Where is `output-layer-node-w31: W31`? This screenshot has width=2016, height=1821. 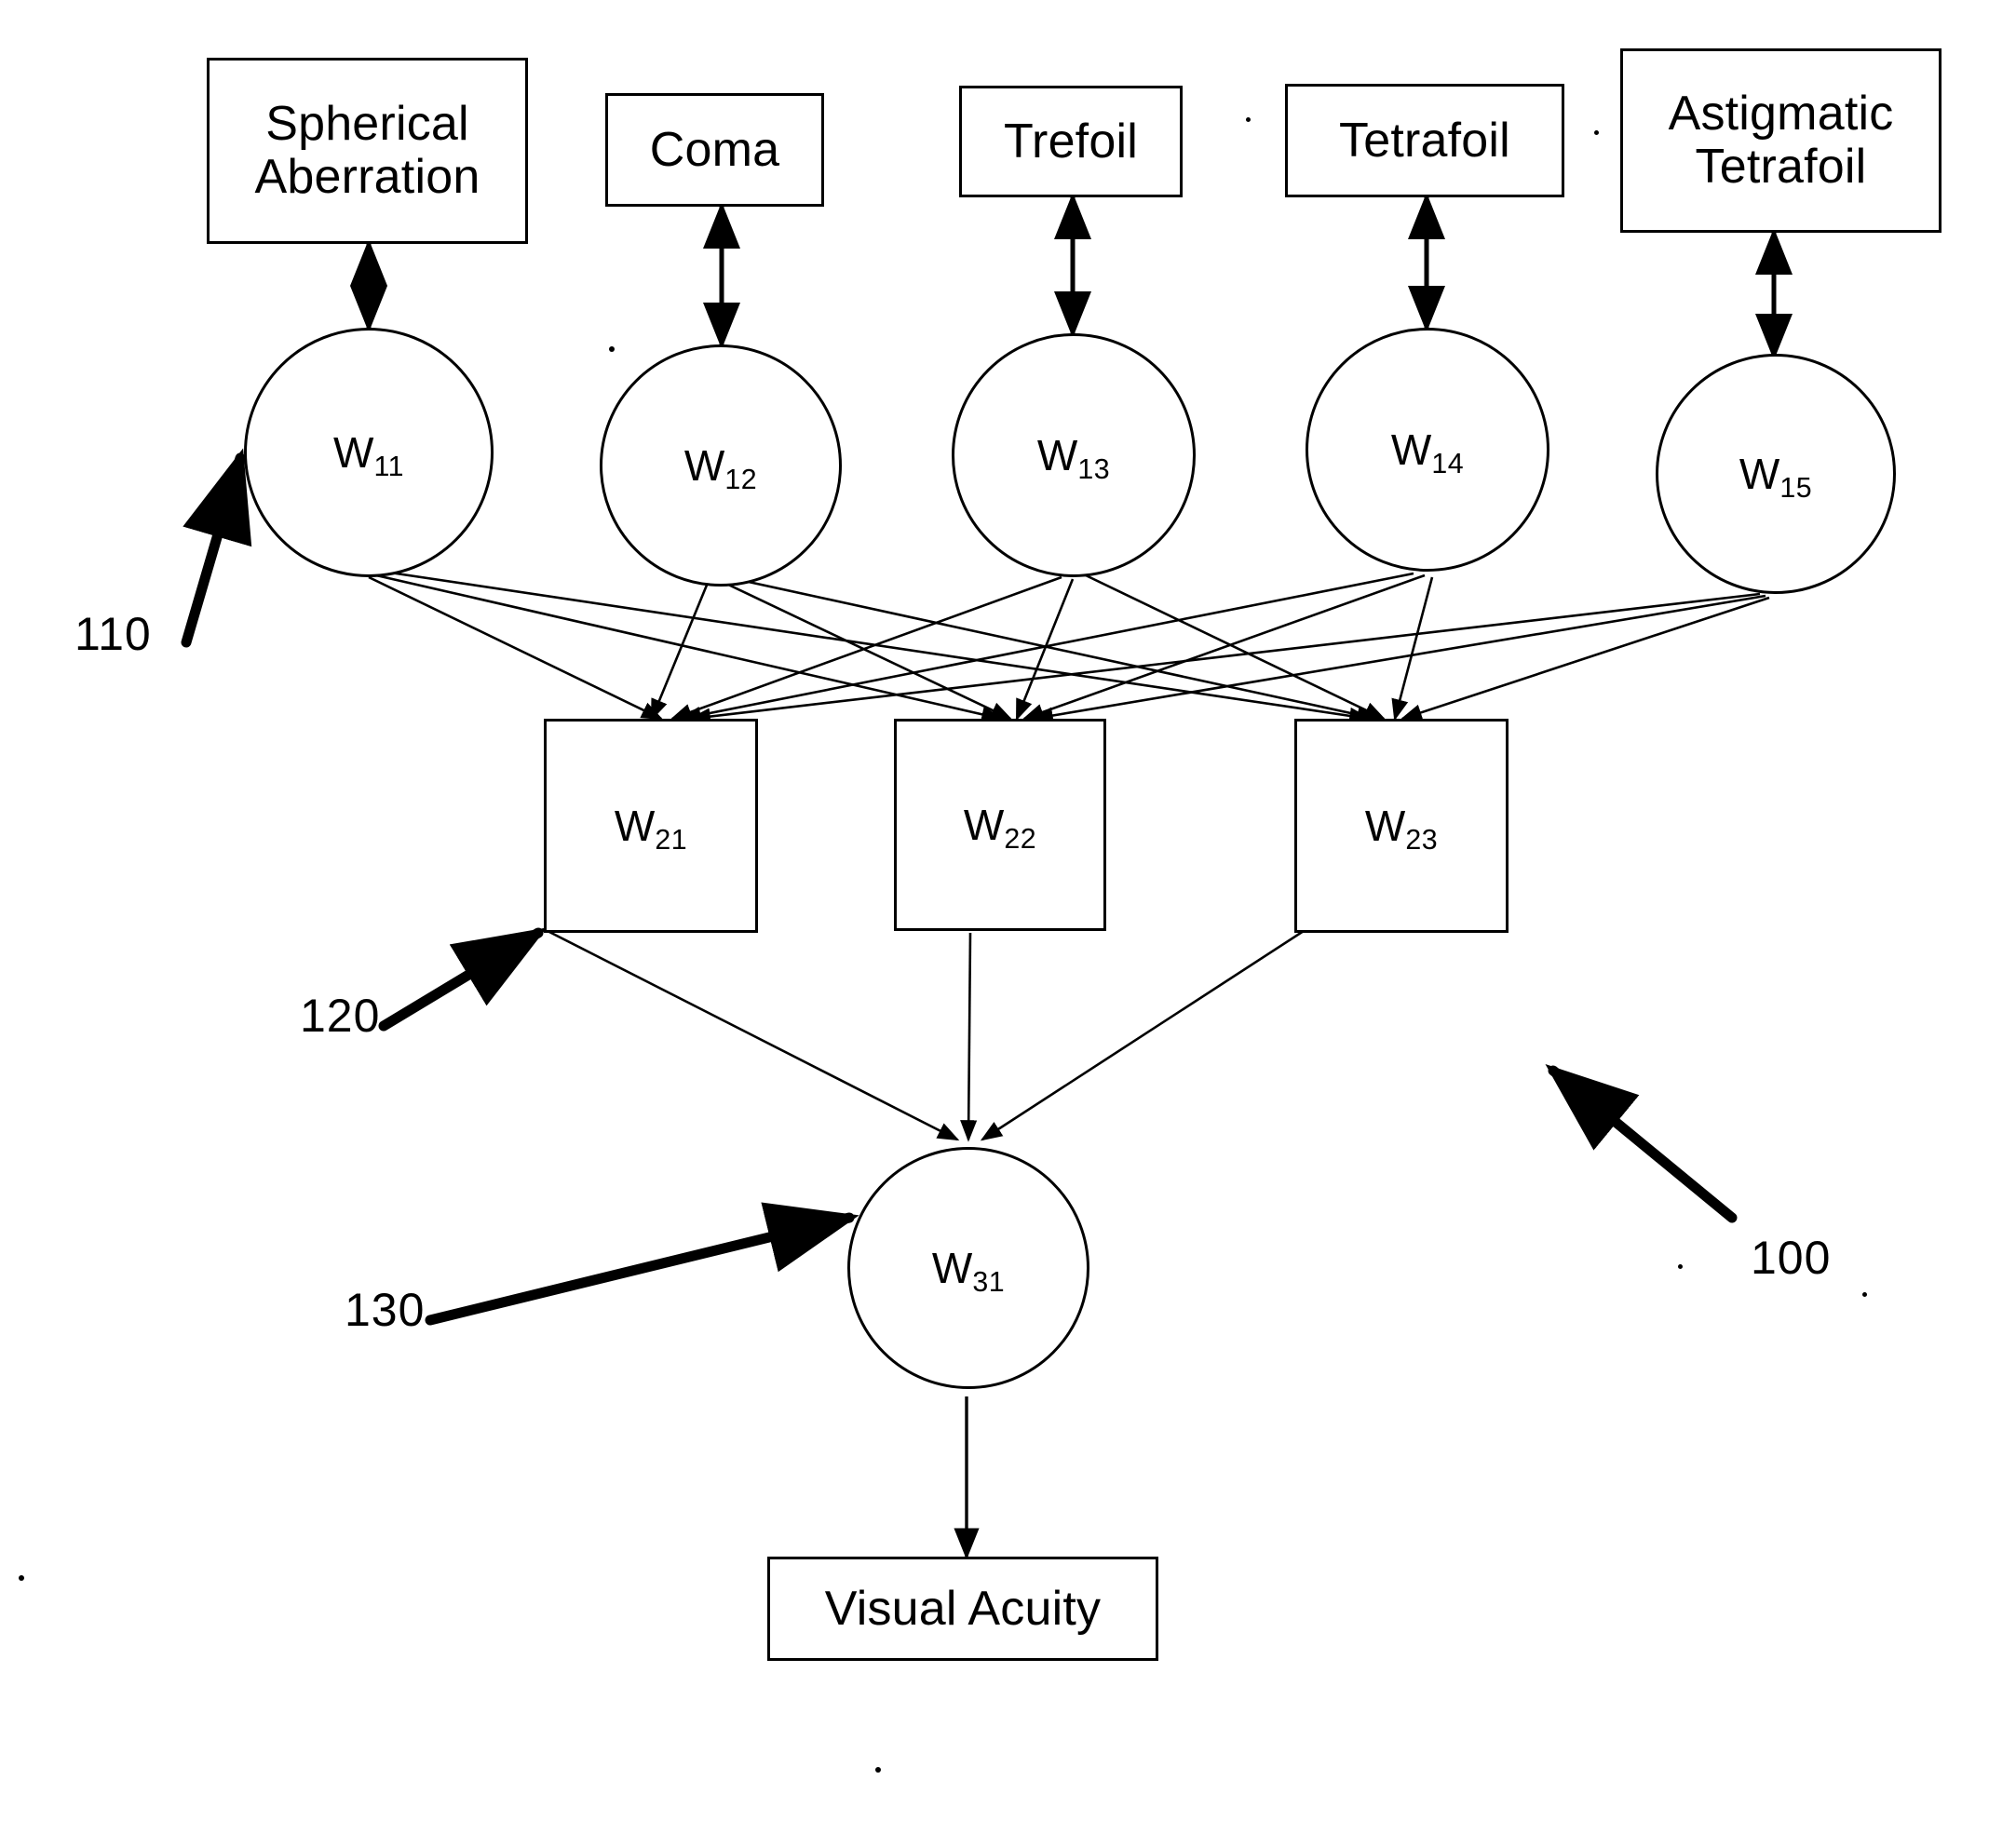 output-layer-node-w31: W31 is located at coordinates (968, 1268).